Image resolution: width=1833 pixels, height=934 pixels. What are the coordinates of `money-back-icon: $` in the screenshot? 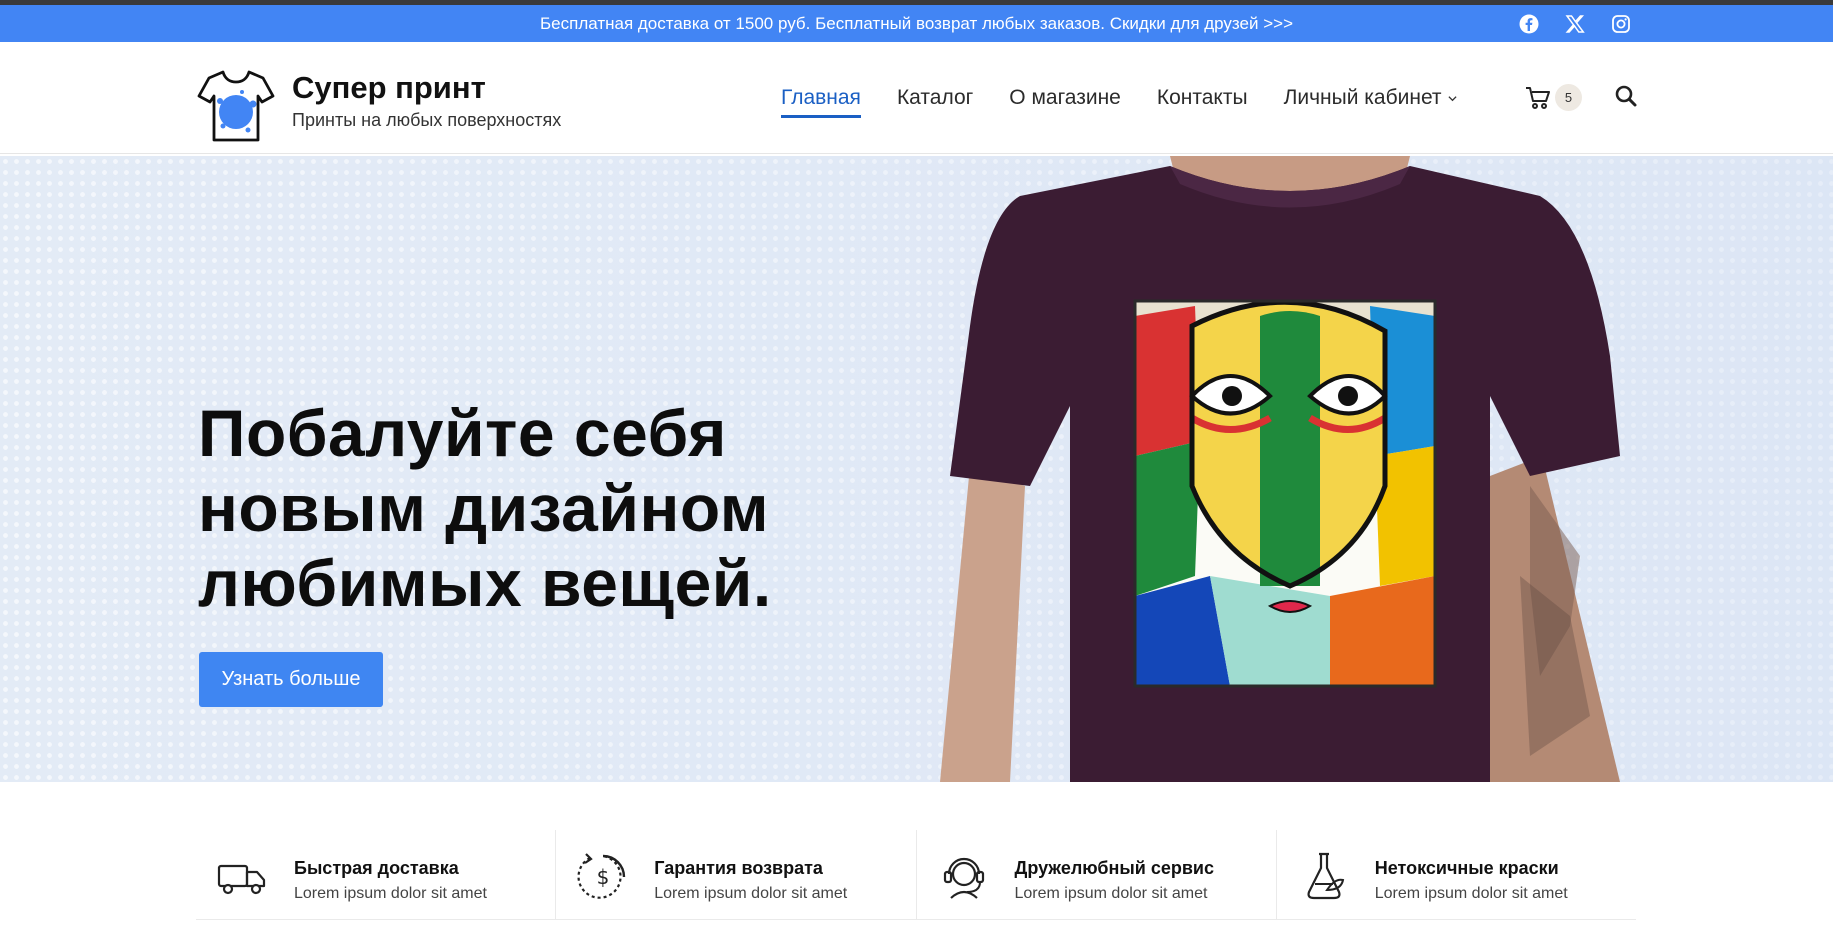 It's located at (601, 876).